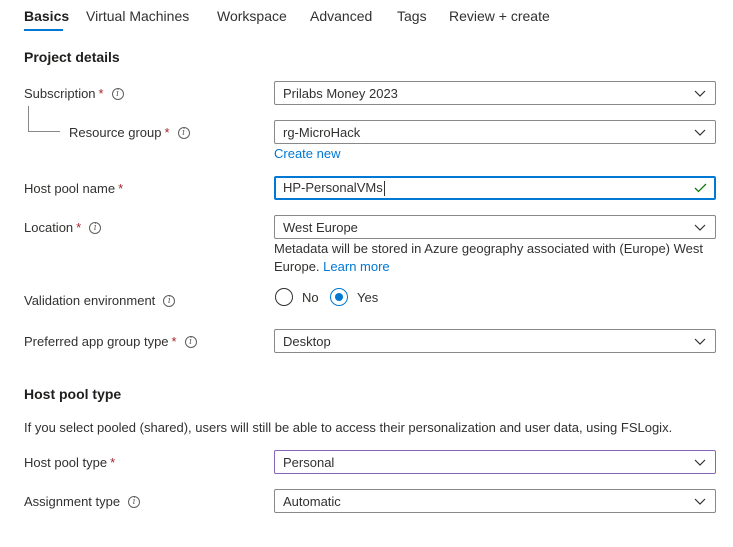  Describe the element at coordinates (137, 16) in the screenshot. I see `tab-virtual-machines: Virtual Machines` at that location.